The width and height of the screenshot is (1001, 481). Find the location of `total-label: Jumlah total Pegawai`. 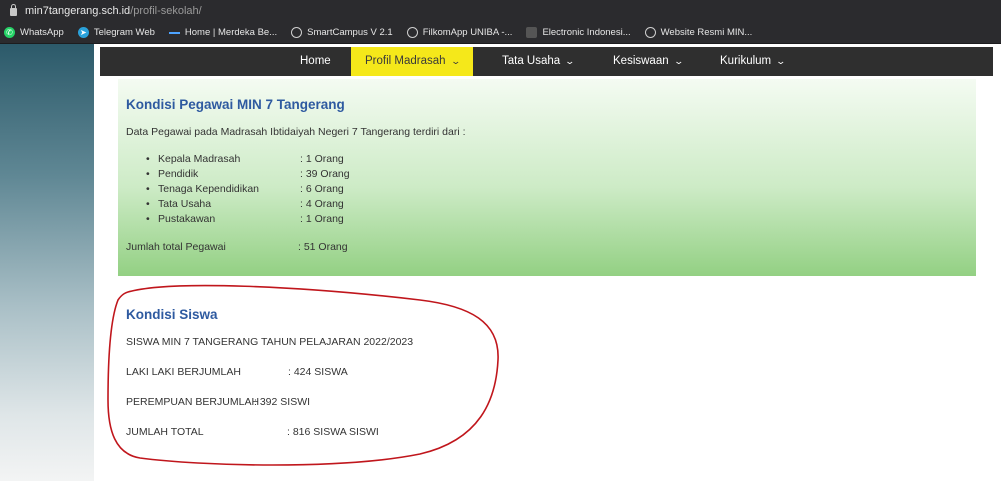

total-label: Jumlah total Pegawai is located at coordinates (176, 247).